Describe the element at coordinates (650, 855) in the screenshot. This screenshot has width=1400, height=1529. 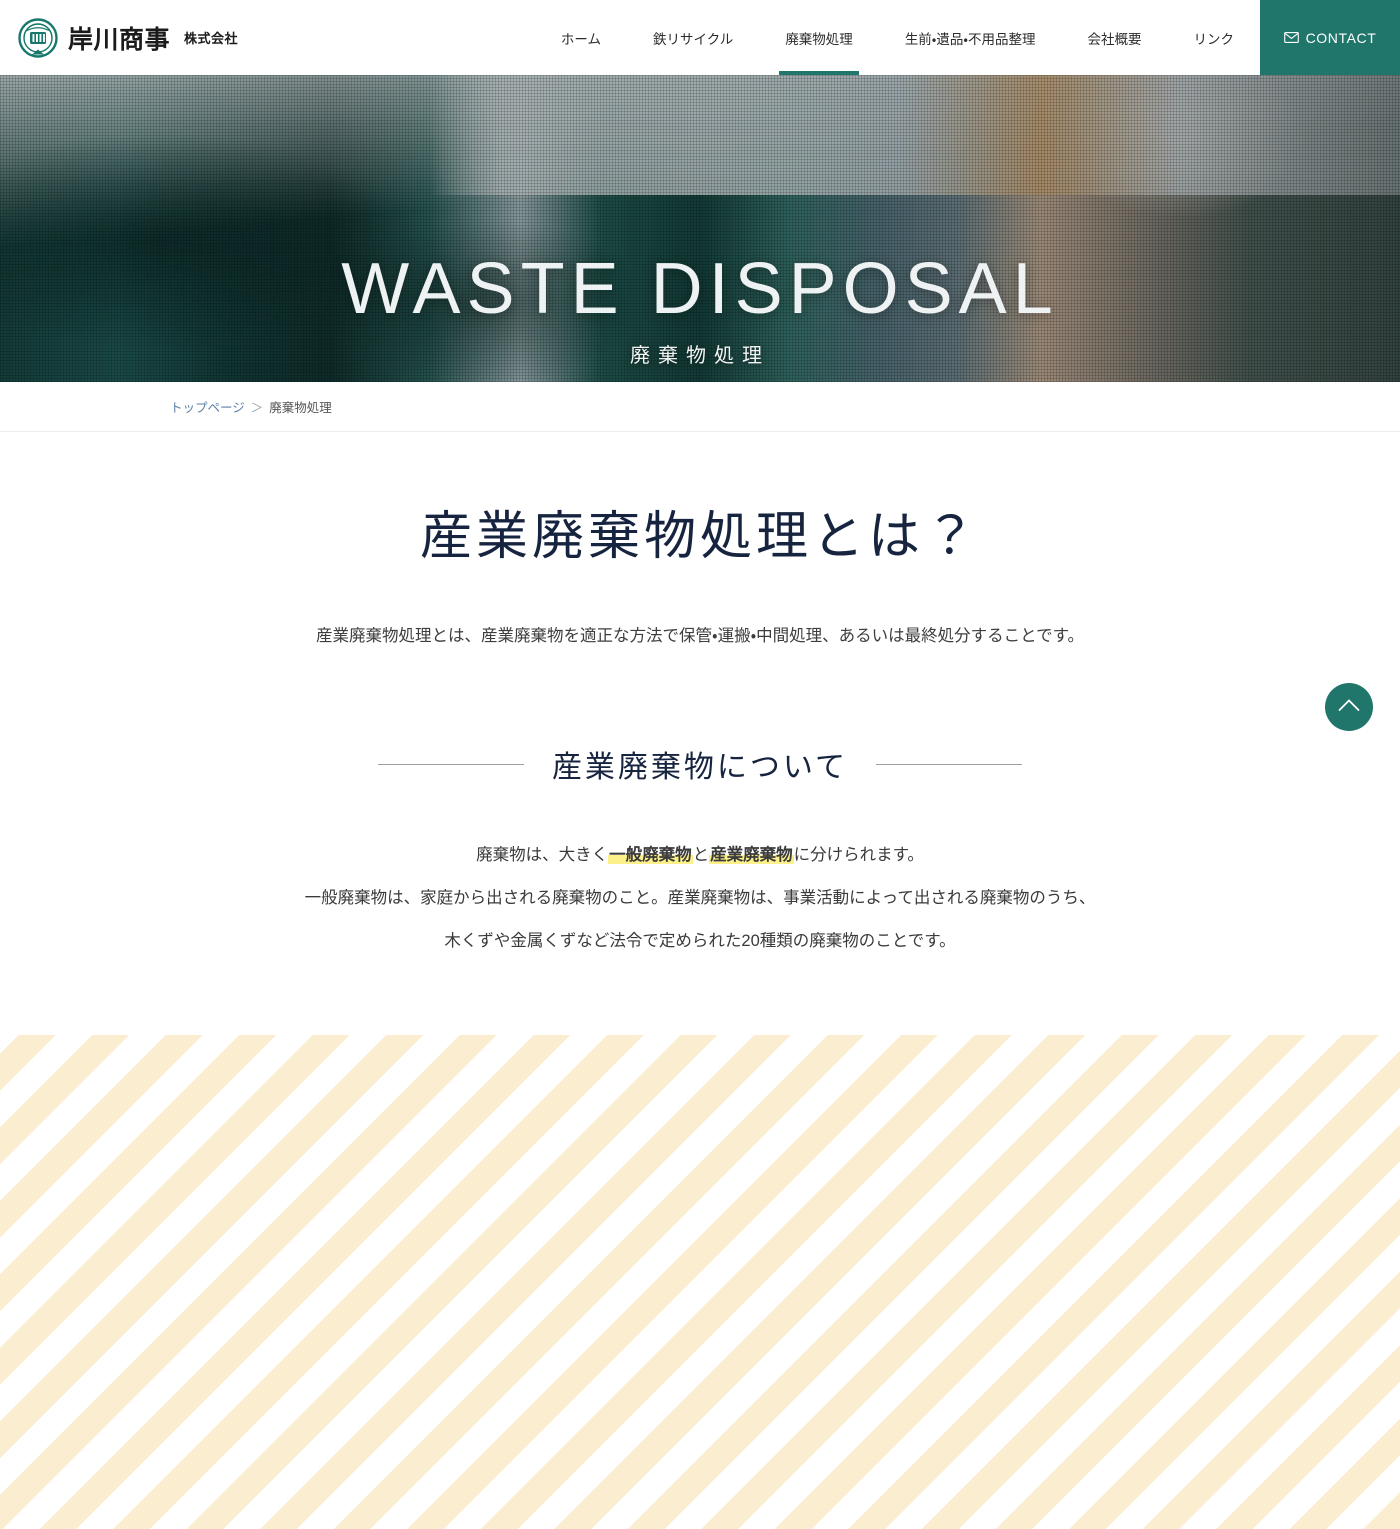
I see `highlight-general-waste: 一般廃棄物` at that location.